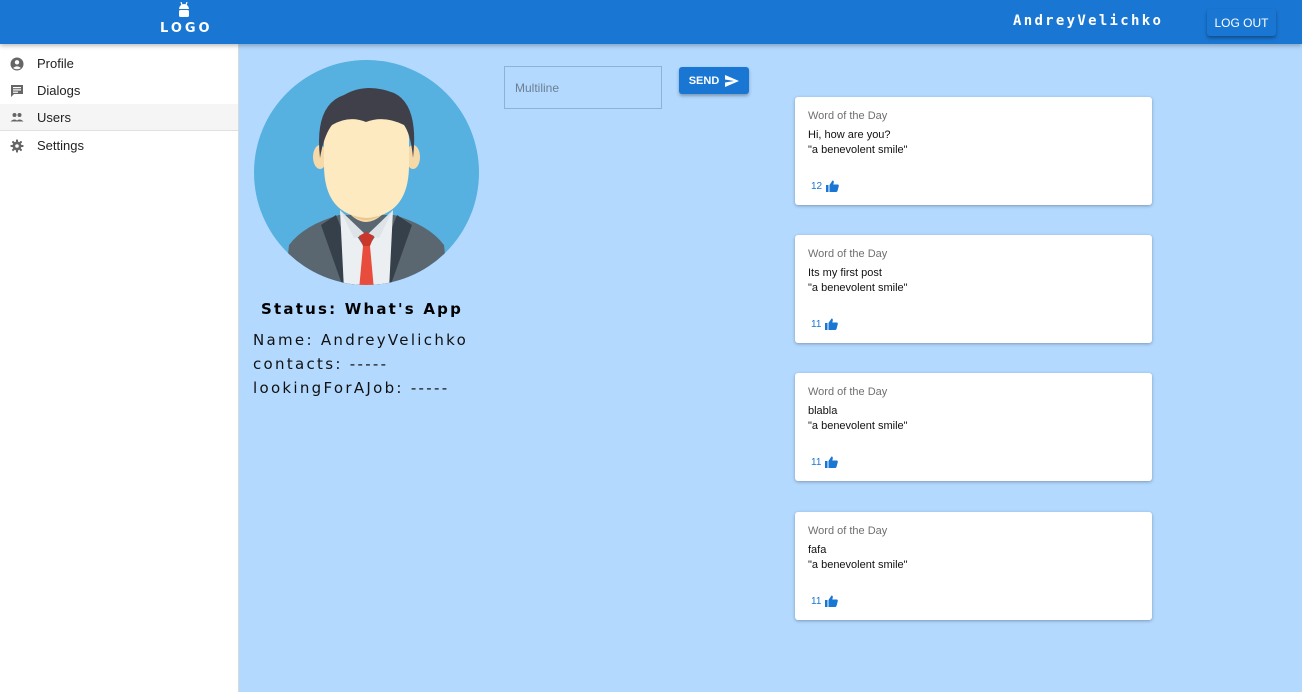  I want to click on chat-icon, so click(17, 91).